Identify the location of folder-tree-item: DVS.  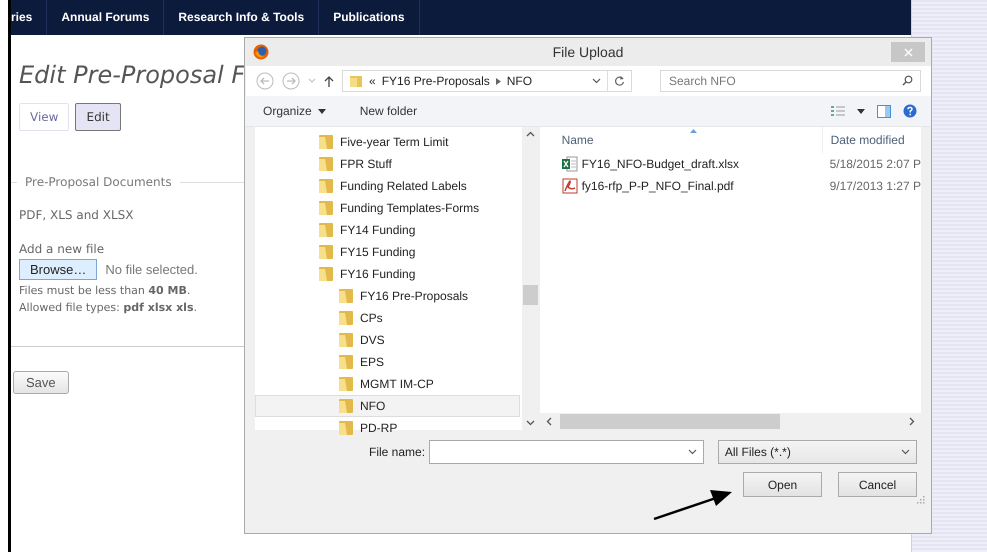
(387, 340).